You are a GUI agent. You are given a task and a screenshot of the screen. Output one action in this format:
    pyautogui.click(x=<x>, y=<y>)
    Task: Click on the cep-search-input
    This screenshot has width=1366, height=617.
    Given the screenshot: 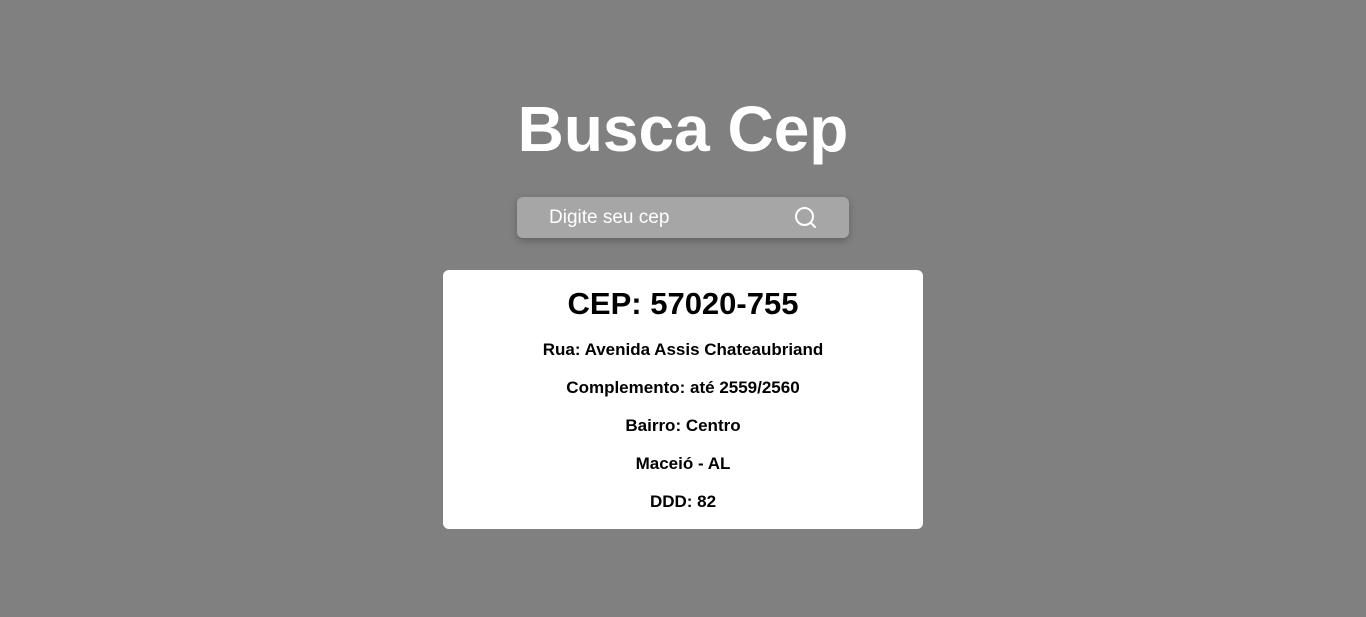 What is the action you would take?
    pyautogui.click(x=669, y=217)
    